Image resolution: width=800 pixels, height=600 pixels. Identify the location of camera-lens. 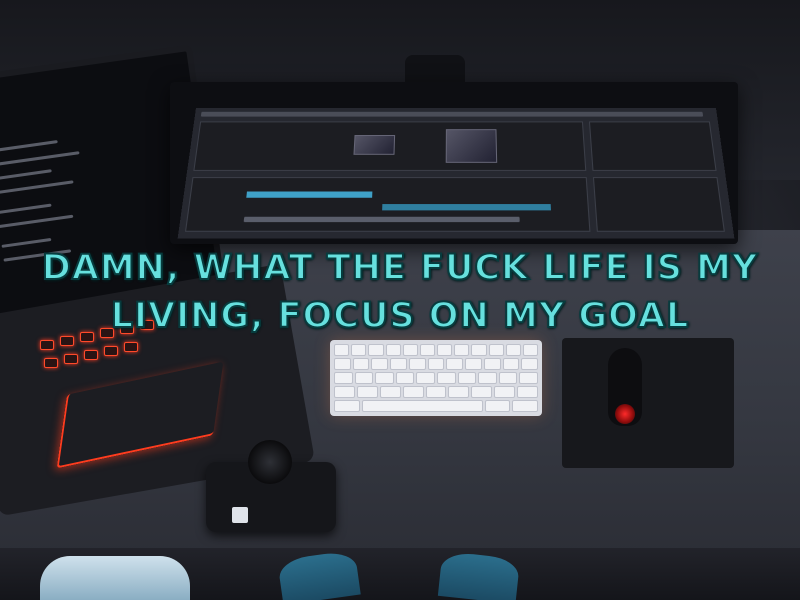
(270, 462).